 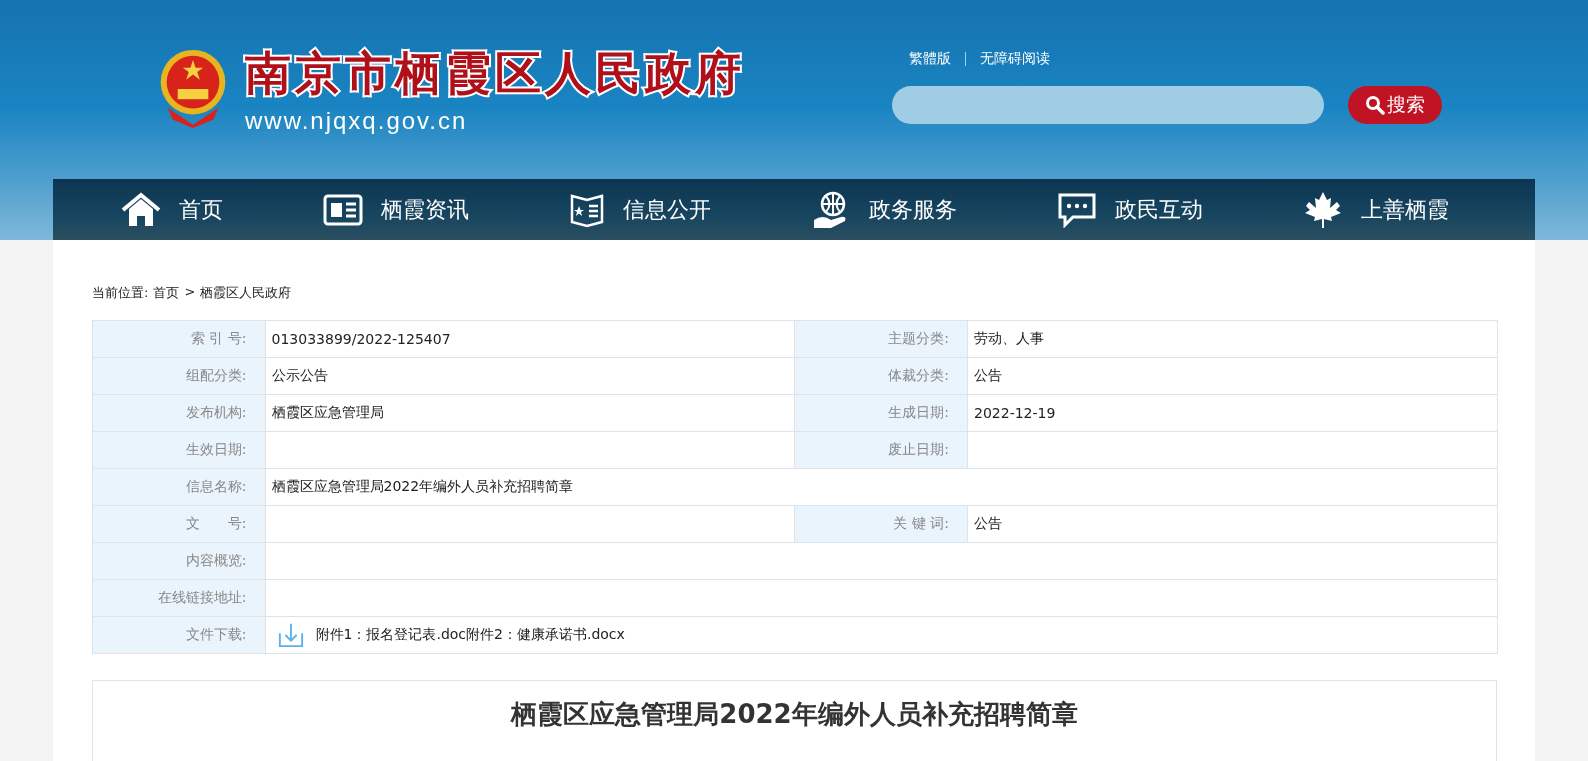 I want to click on nav-item: 上善栖霞, so click(x=1376, y=209).